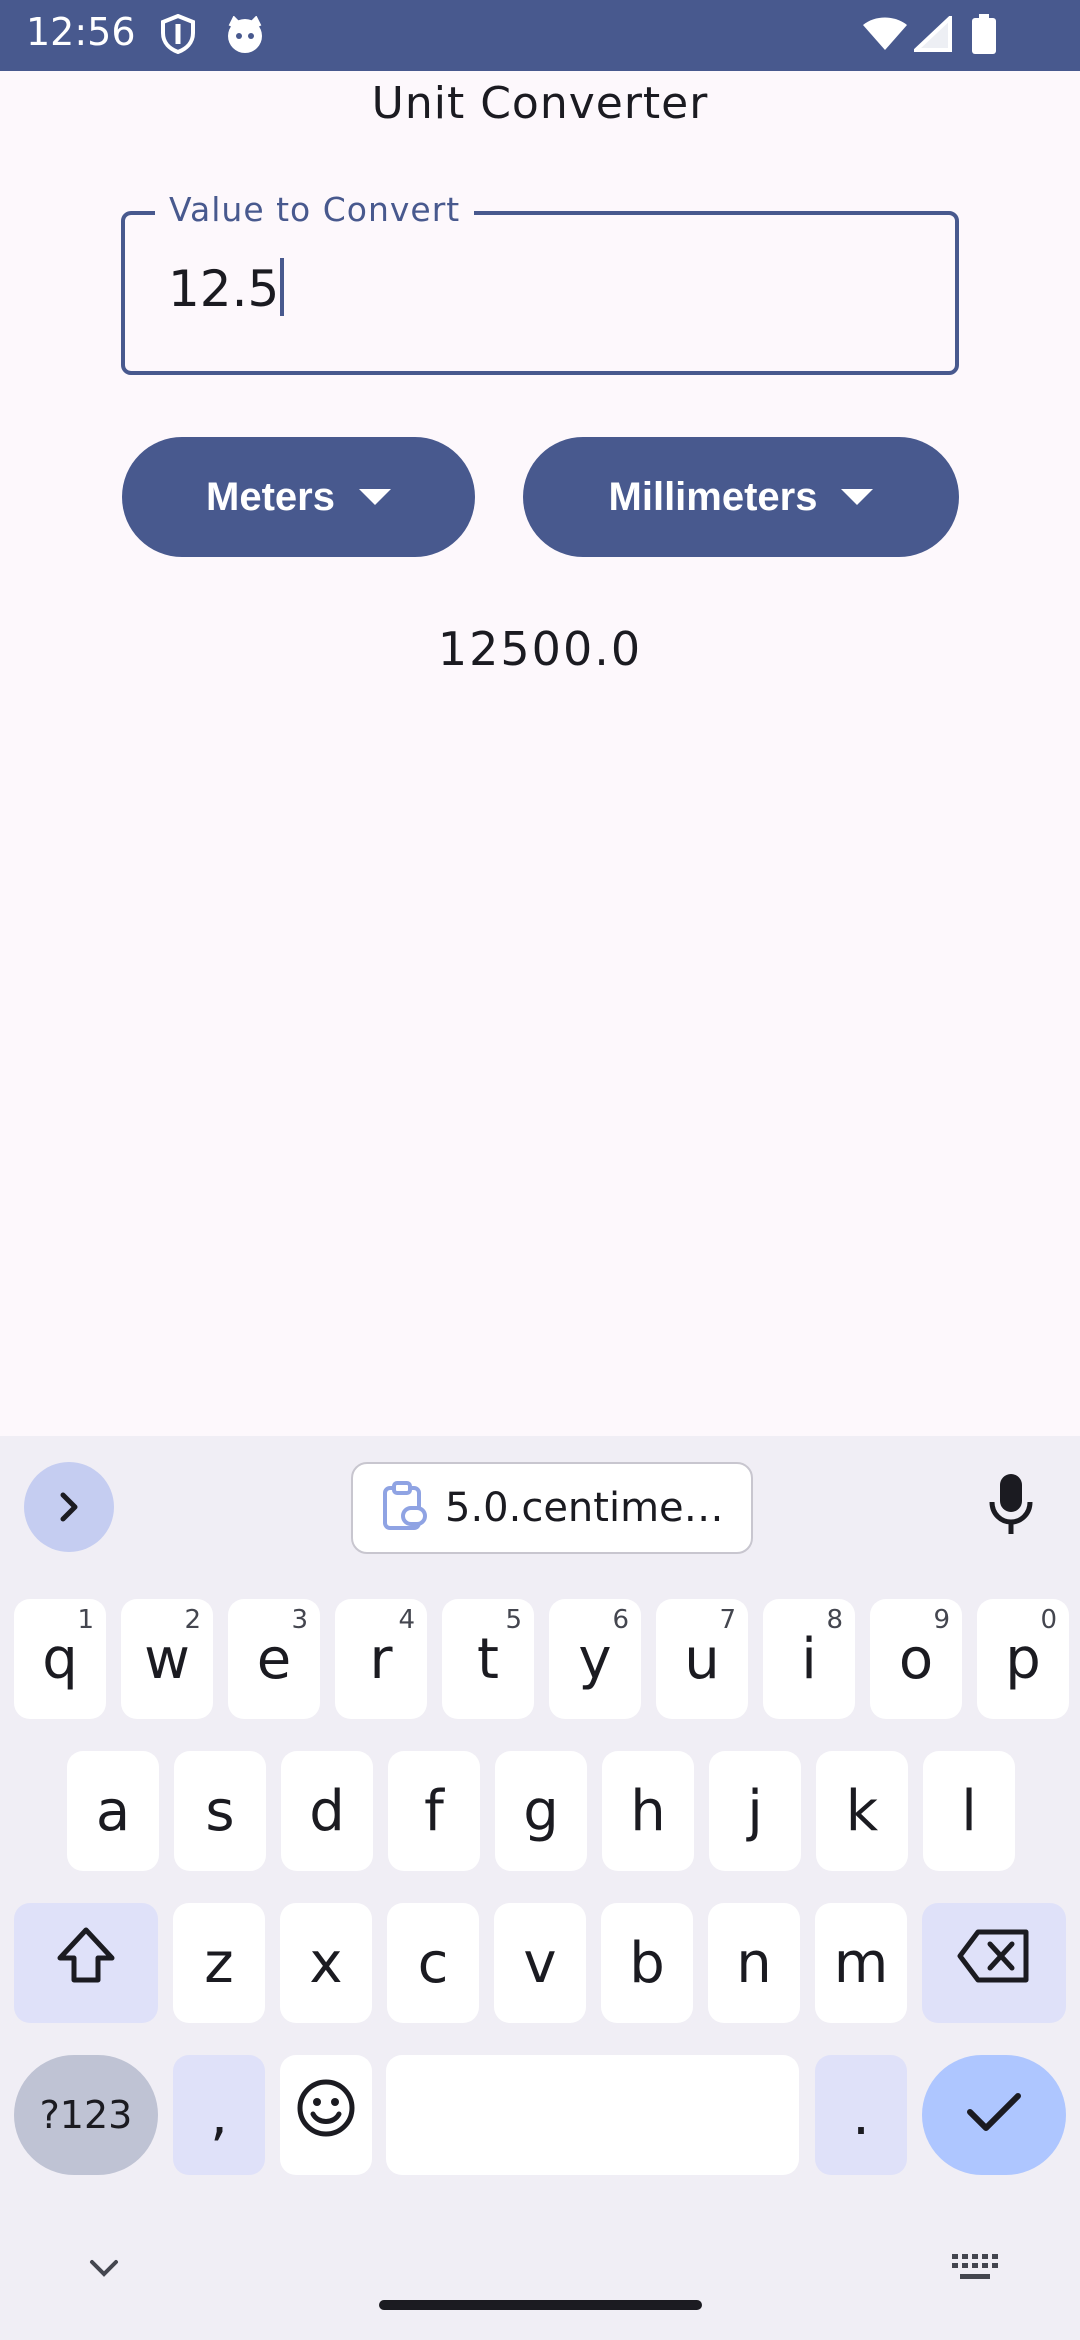  I want to click on key-i: i8, so click(809, 1659).